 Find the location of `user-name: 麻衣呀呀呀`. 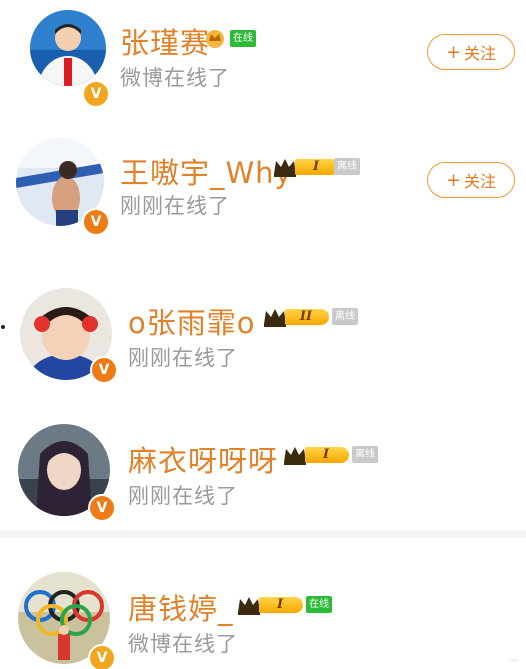

user-name: 麻衣呀呀呀 is located at coordinates (203, 459).